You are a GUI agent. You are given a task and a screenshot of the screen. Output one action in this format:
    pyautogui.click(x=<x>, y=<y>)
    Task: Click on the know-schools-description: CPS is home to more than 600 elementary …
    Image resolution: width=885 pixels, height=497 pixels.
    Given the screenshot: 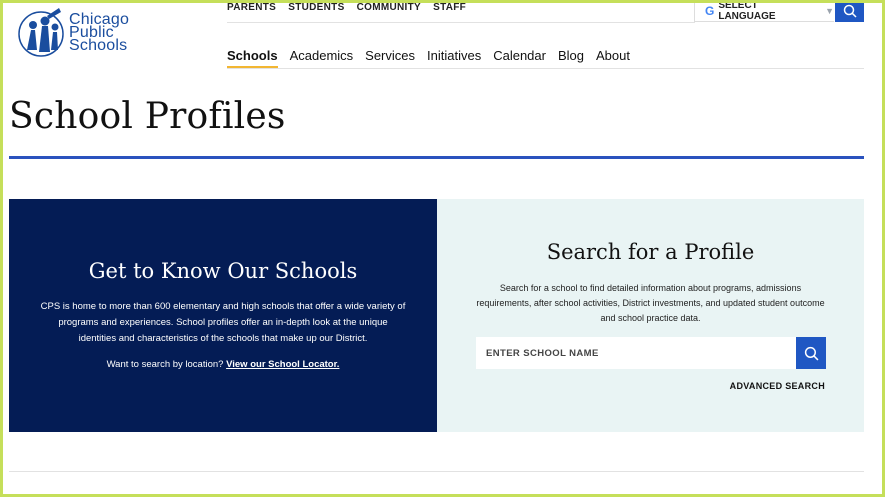 What is the action you would take?
    pyautogui.click(x=223, y=322)
    